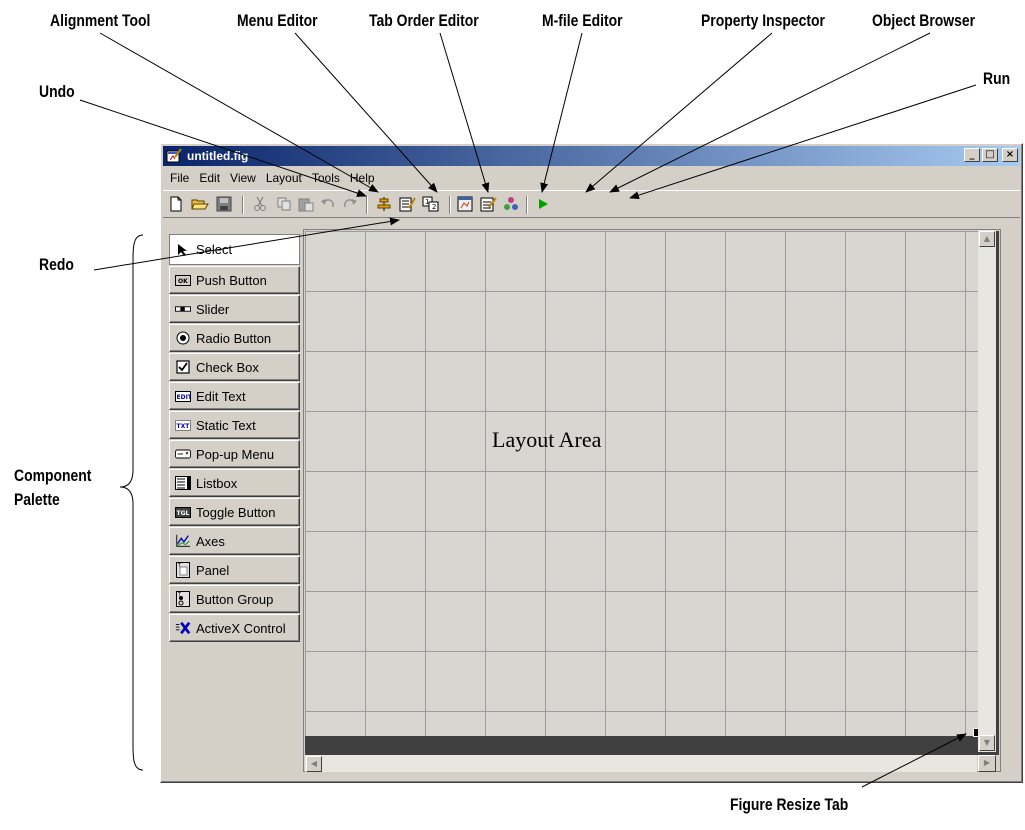 The width and height of the screenshot is (1025, 830). What do you see at coordinates (466, 204) in the screenshot?
I see `mfile-editor-icon` at bounding box center [466, 204].